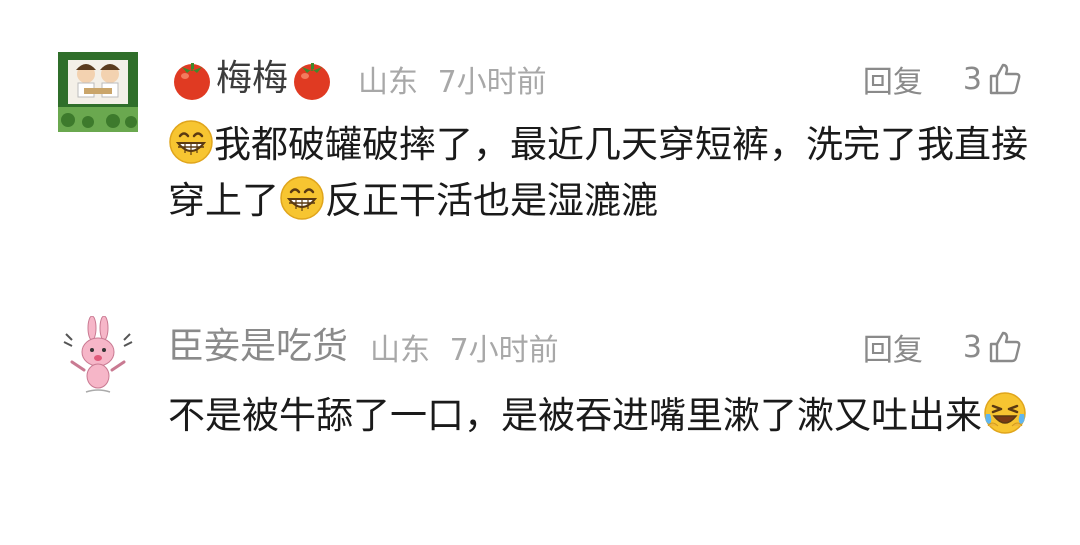  I want to click on laughing-crying-emoji-icon, so click(1005, 413).